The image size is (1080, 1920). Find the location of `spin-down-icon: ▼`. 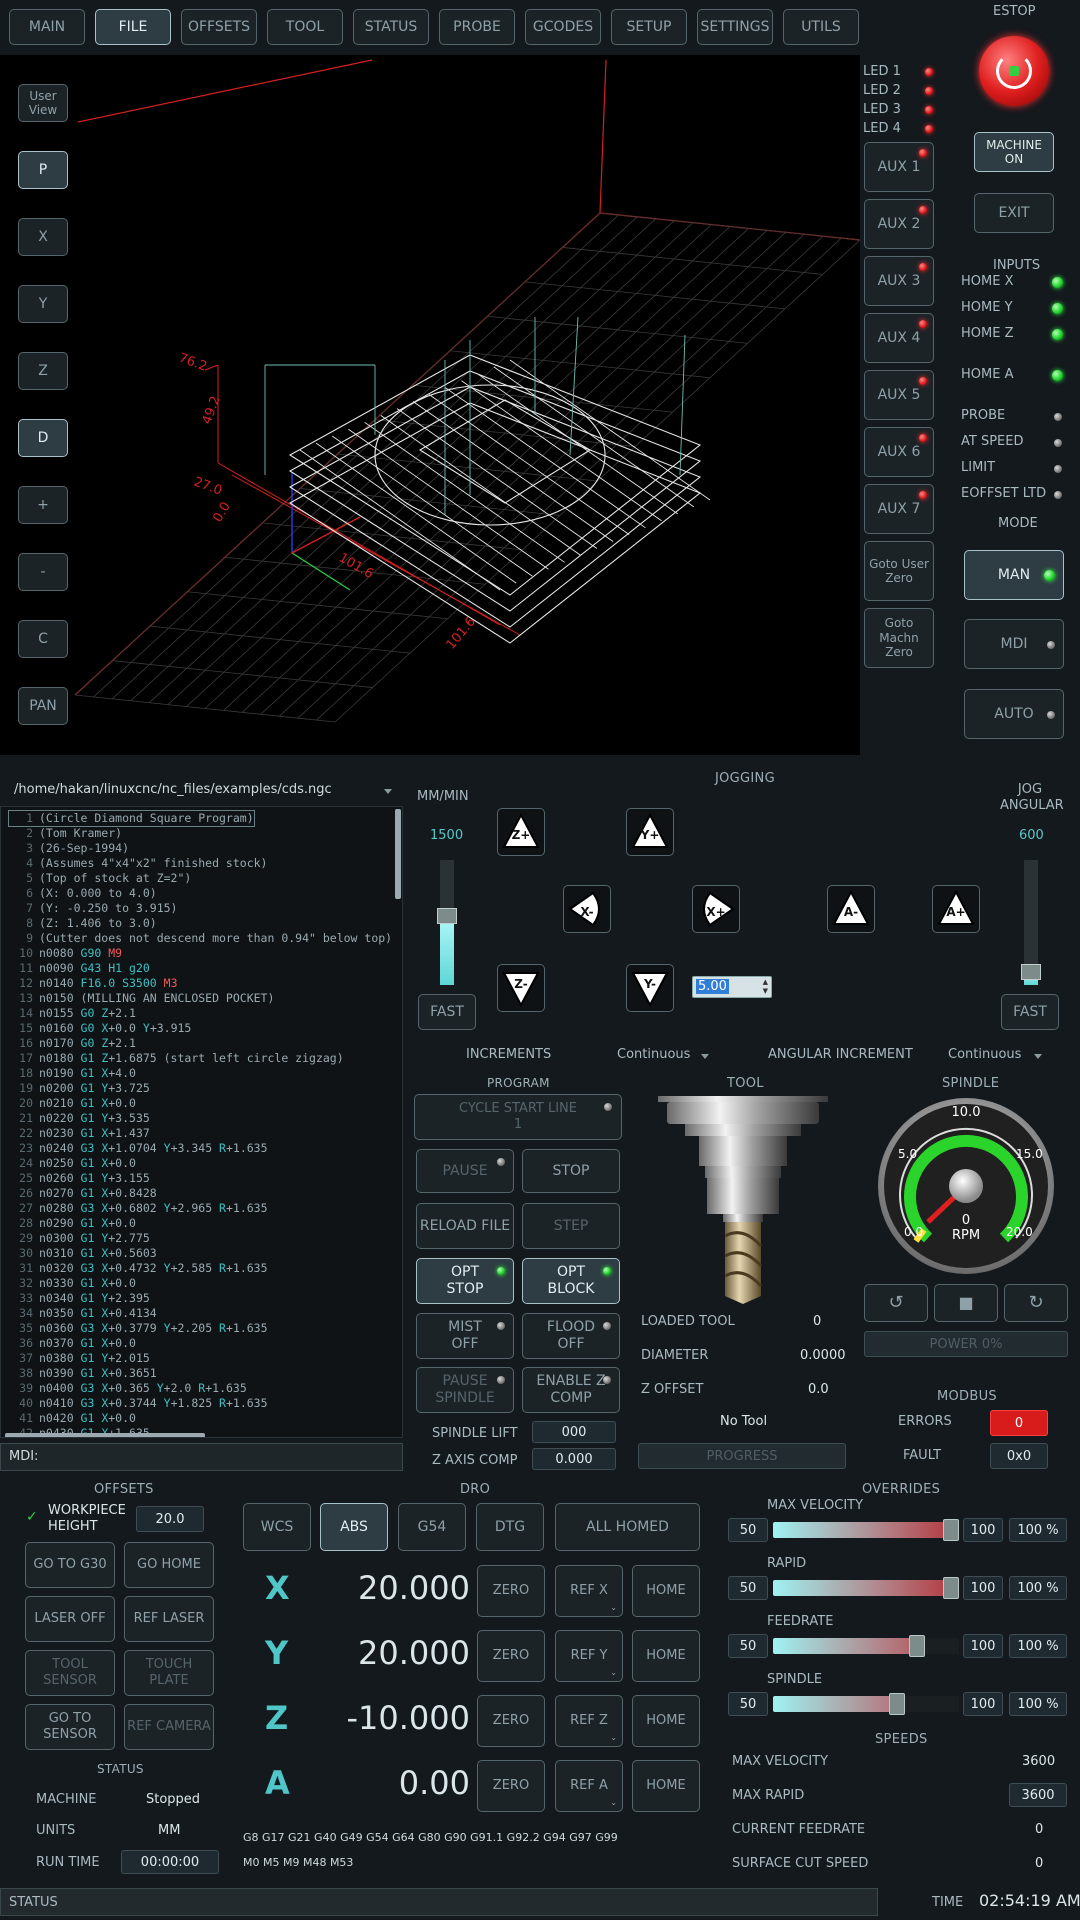

spin-down-icon: ▼ is located at coordinates (765, 991).